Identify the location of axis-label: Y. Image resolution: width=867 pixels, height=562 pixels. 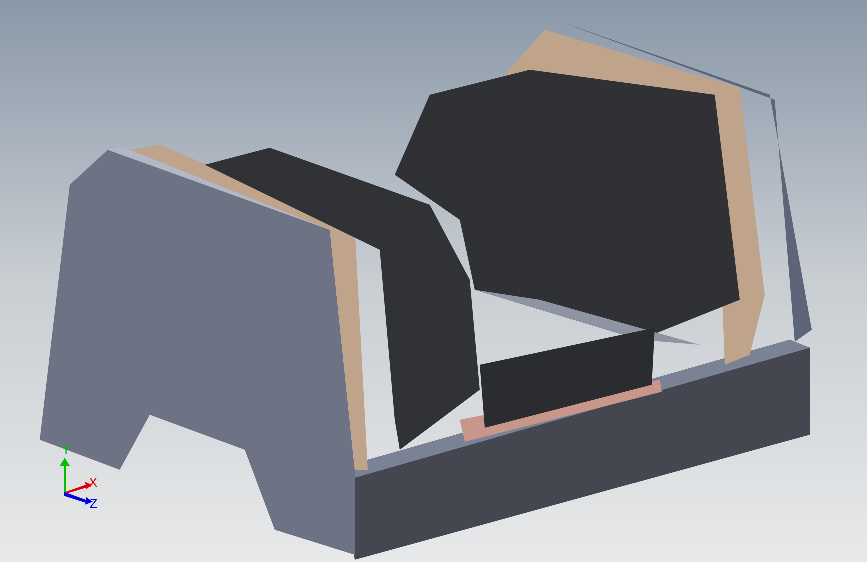
(66, 449).